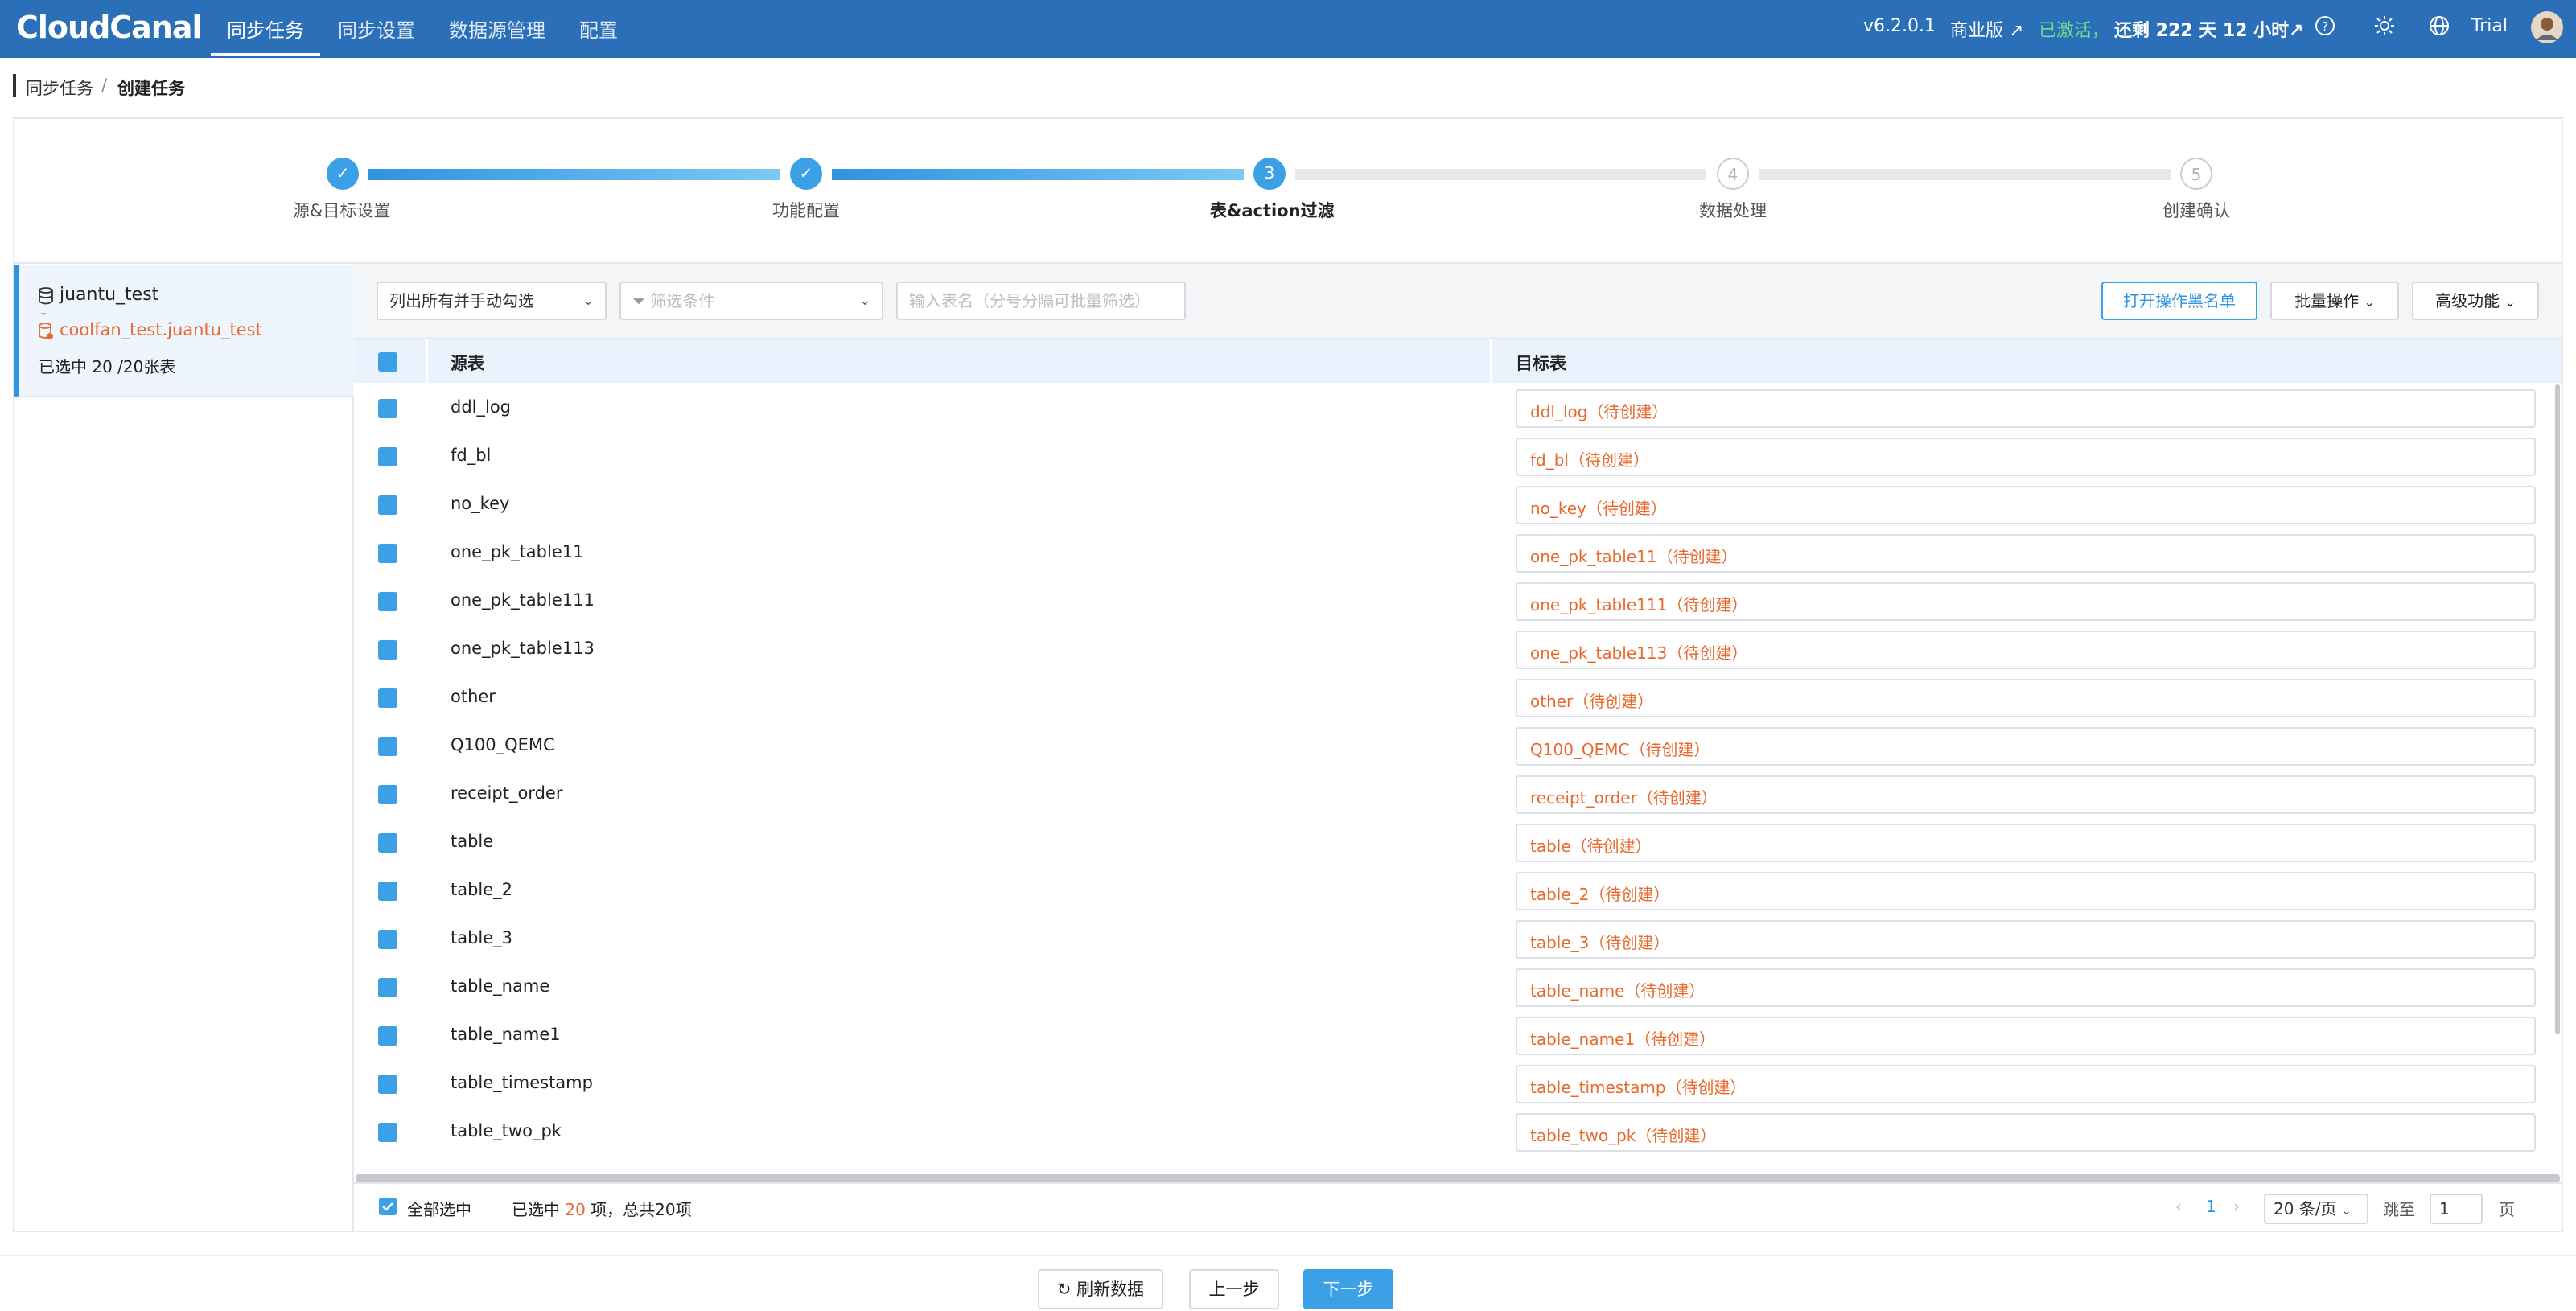 The image size is (2576, 1311). What do you see at coordinates (482, 889) in the screenshot?
I see `source-table-name: table_2` at bounding box center [482, 889].